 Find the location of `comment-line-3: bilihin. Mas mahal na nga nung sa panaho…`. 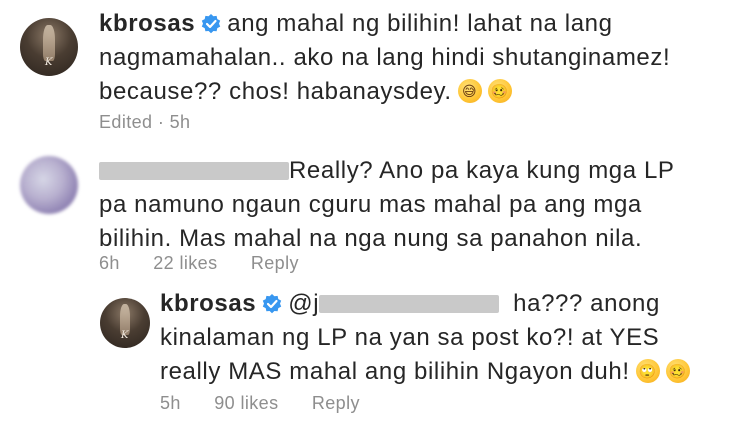

comment-line-3: bilihin. Mas mahal na nga nung sa panaho… is located at coordinates (371, 238).